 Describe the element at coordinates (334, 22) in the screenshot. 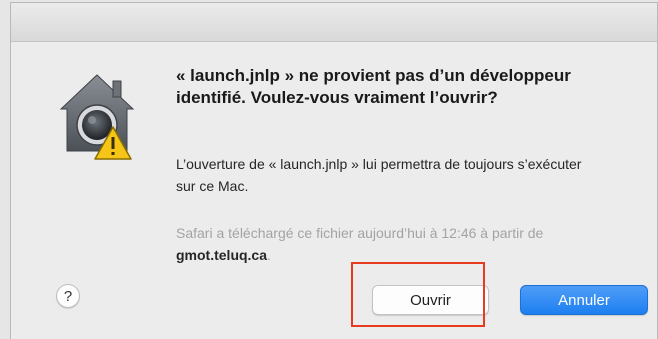

I see `dialog-titlebar` at that location.